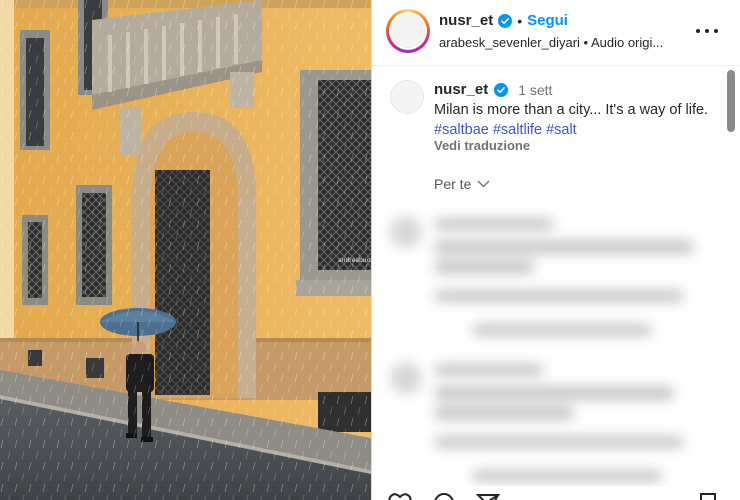 The image size is (740, 500). I want to click on caption-time: 1 sett, so click(535, 90).